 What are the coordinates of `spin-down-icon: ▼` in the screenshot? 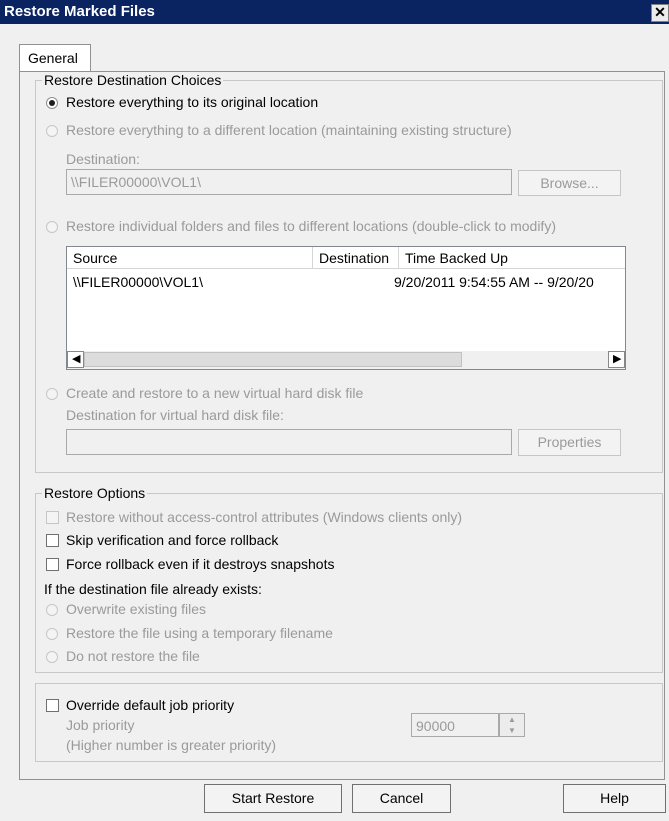 It's located at (512, 730).